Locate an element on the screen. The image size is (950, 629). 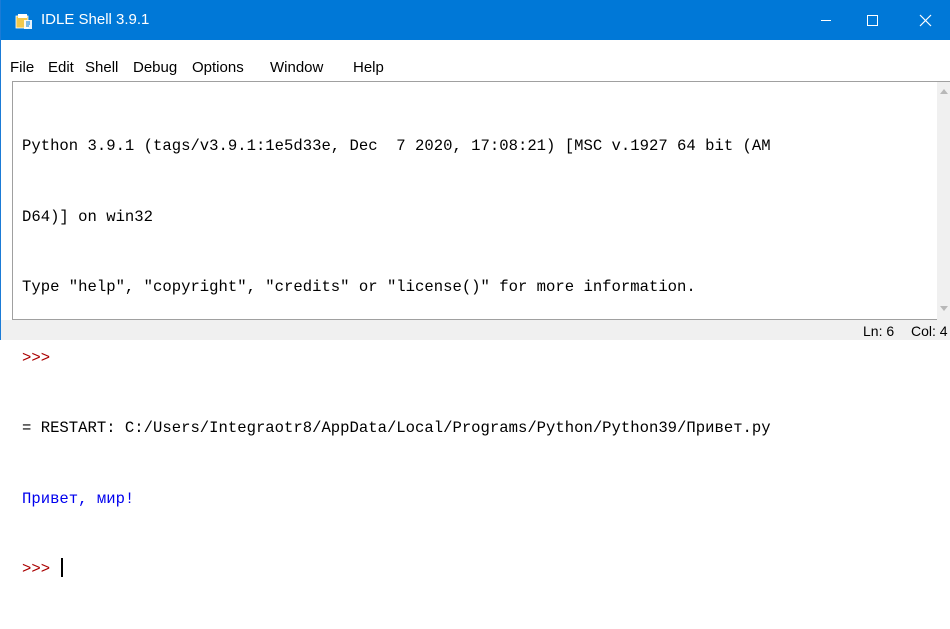
line-number-status: Ln: 6 is located at coordinates (879, 331).